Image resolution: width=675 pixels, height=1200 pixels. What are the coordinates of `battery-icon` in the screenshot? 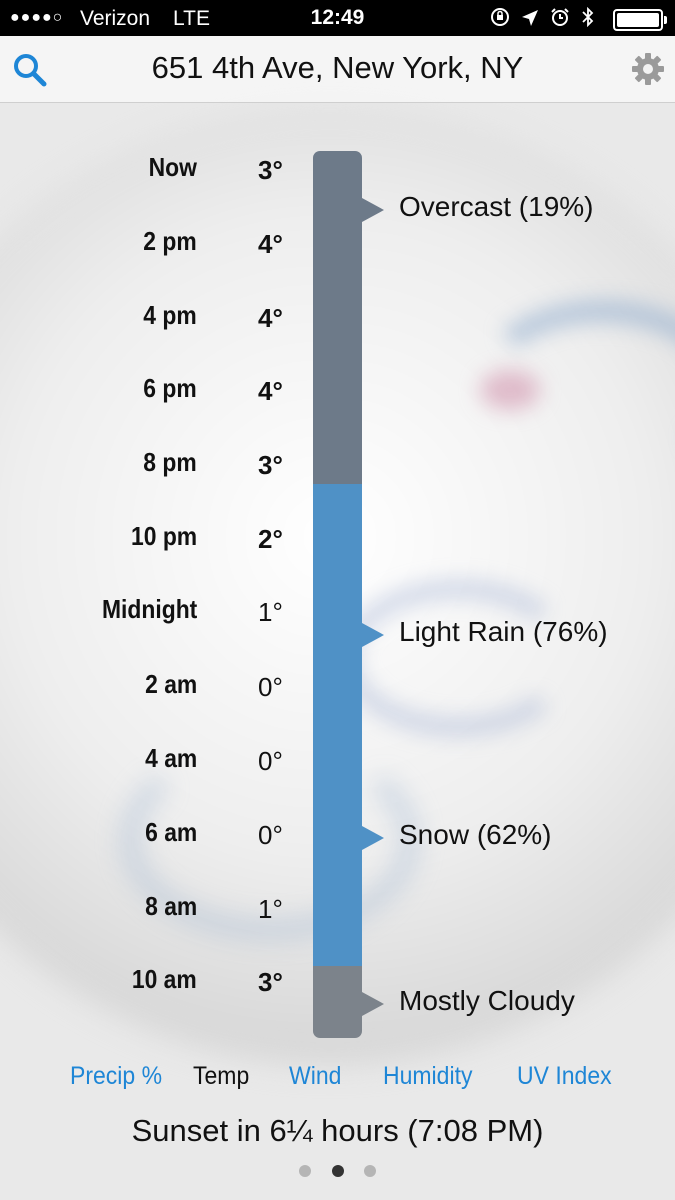 It's located at (640, 20).